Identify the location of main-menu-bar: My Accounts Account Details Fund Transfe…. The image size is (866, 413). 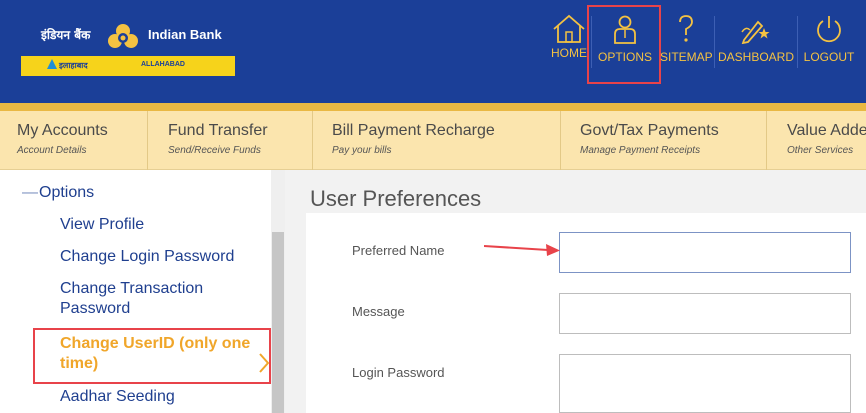
(433, 140).